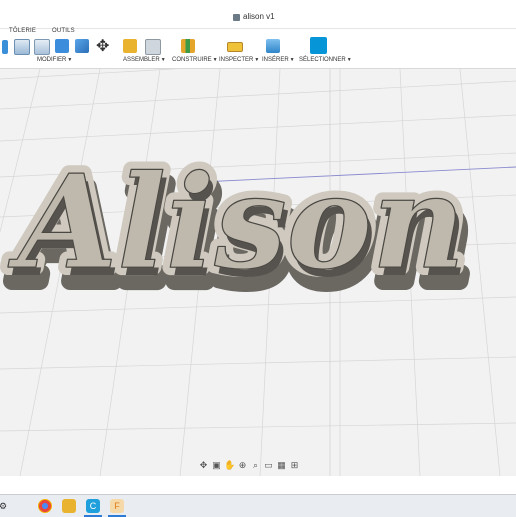 This screenshot has height=517, width=516. Describe the element at coordinates (203, 465) in the screenshot. I see `orbit-icon: ✥` at that location.